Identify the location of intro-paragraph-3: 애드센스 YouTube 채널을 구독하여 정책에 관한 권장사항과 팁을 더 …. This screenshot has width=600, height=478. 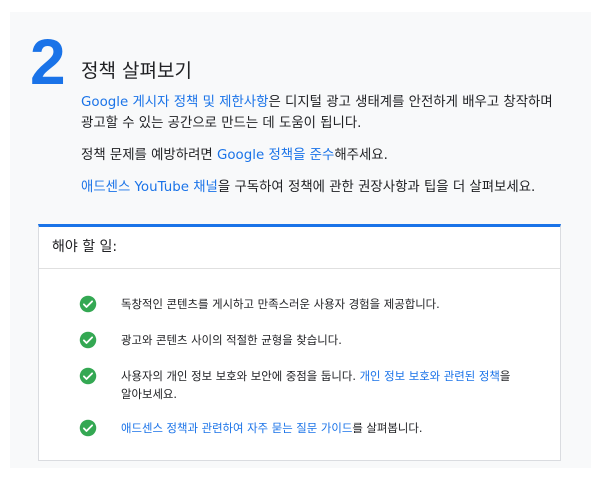
(323, 187).